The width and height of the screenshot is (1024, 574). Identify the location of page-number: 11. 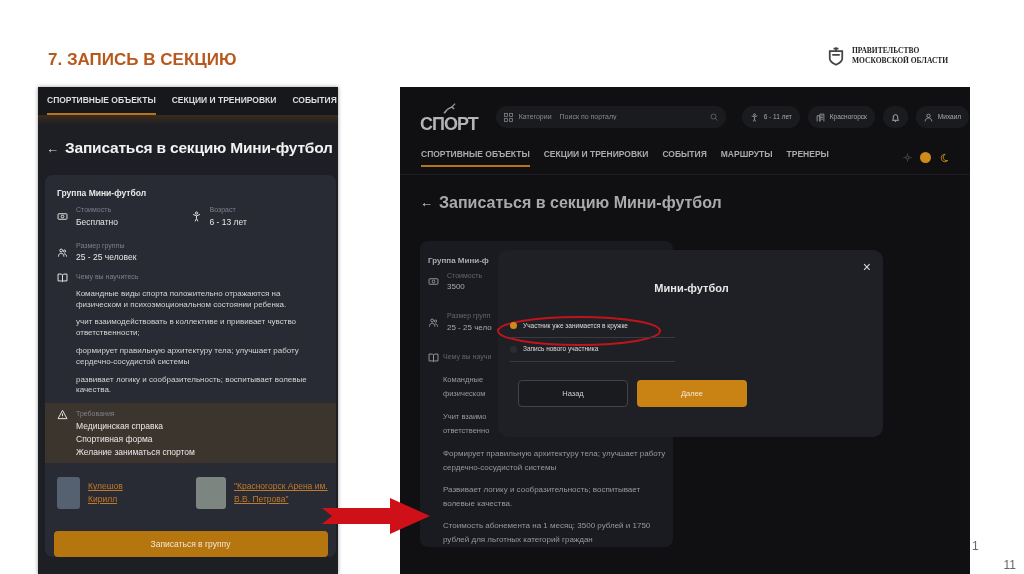
(1009, 565).